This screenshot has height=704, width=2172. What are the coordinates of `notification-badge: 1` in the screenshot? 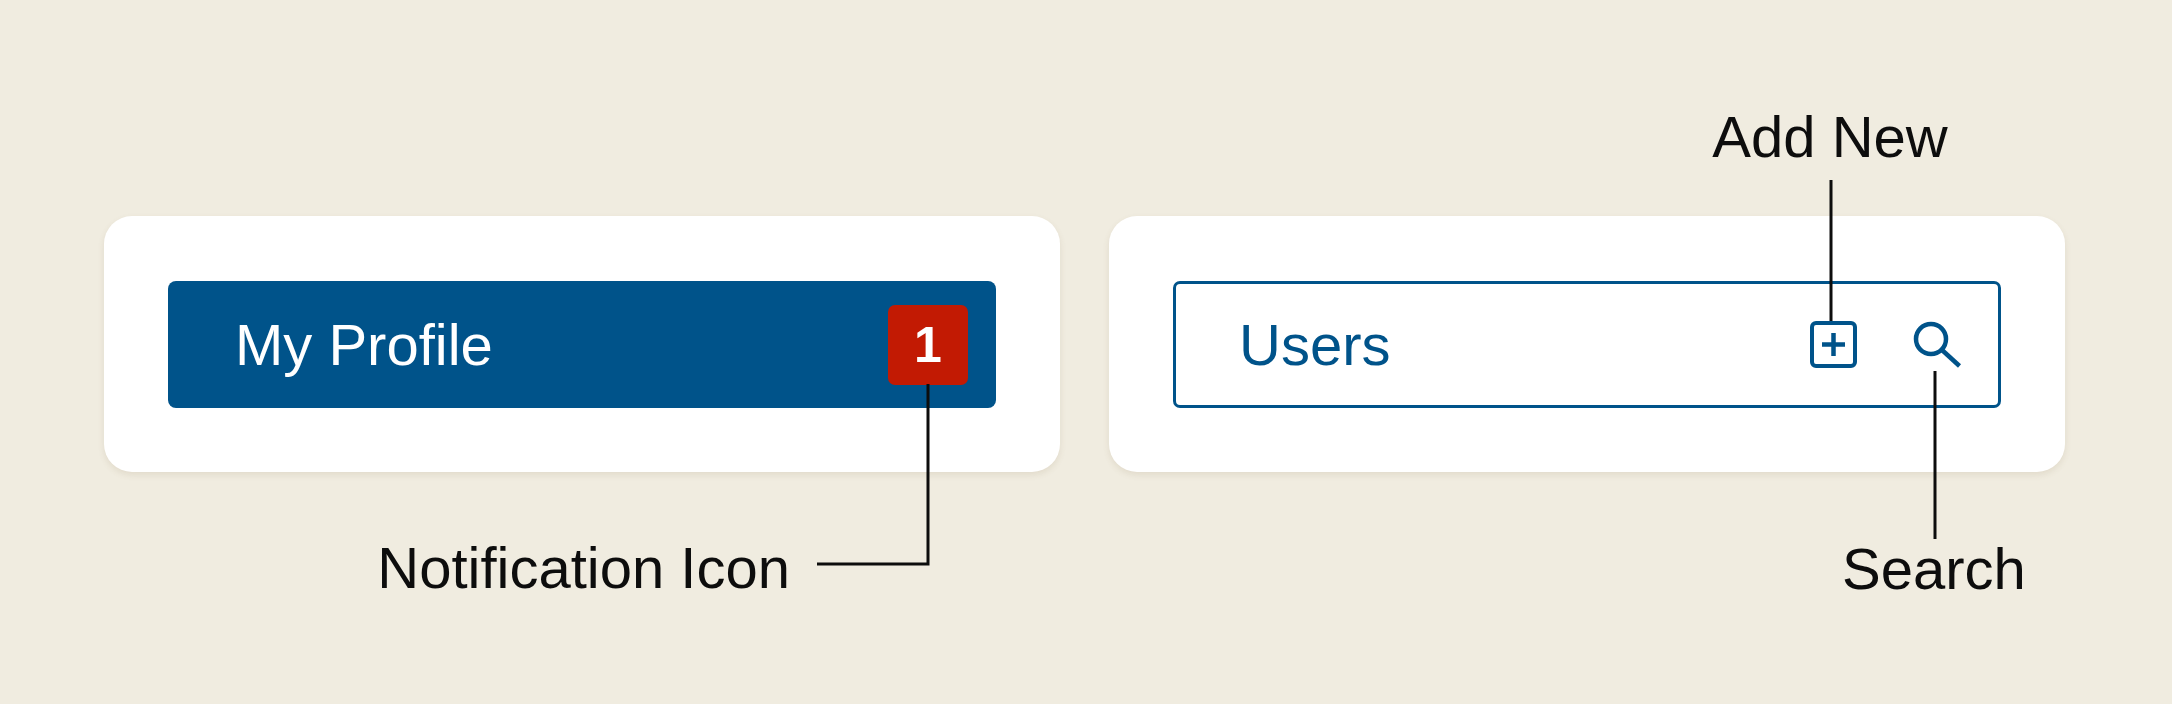 It's located at (928, 344).